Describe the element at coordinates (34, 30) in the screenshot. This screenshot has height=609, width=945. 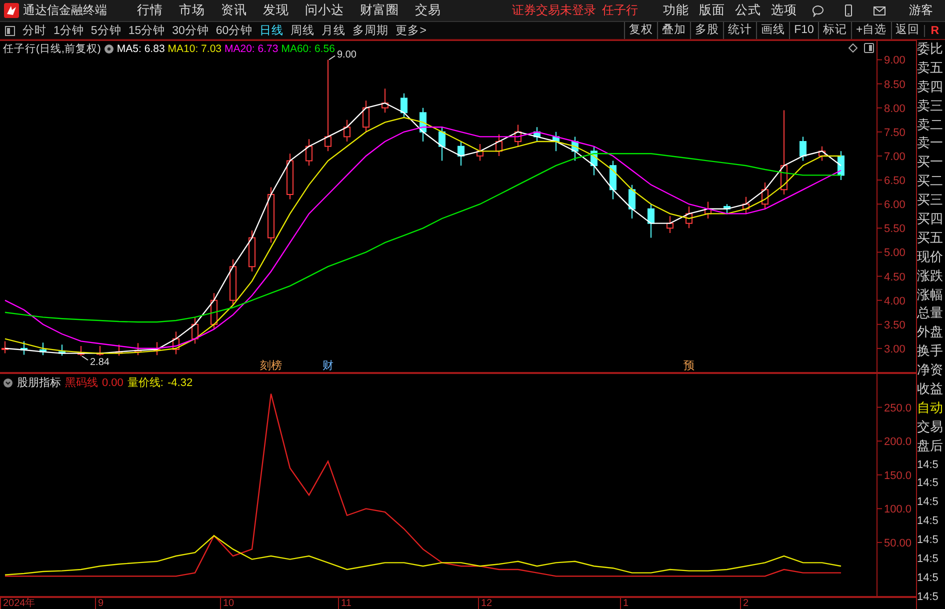
I see `period-tab: 分时` at that location.